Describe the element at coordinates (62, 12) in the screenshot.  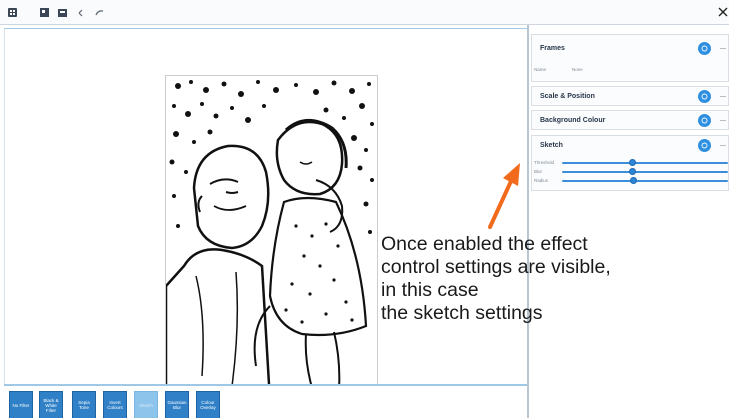
I see `crop-icon` at that location.